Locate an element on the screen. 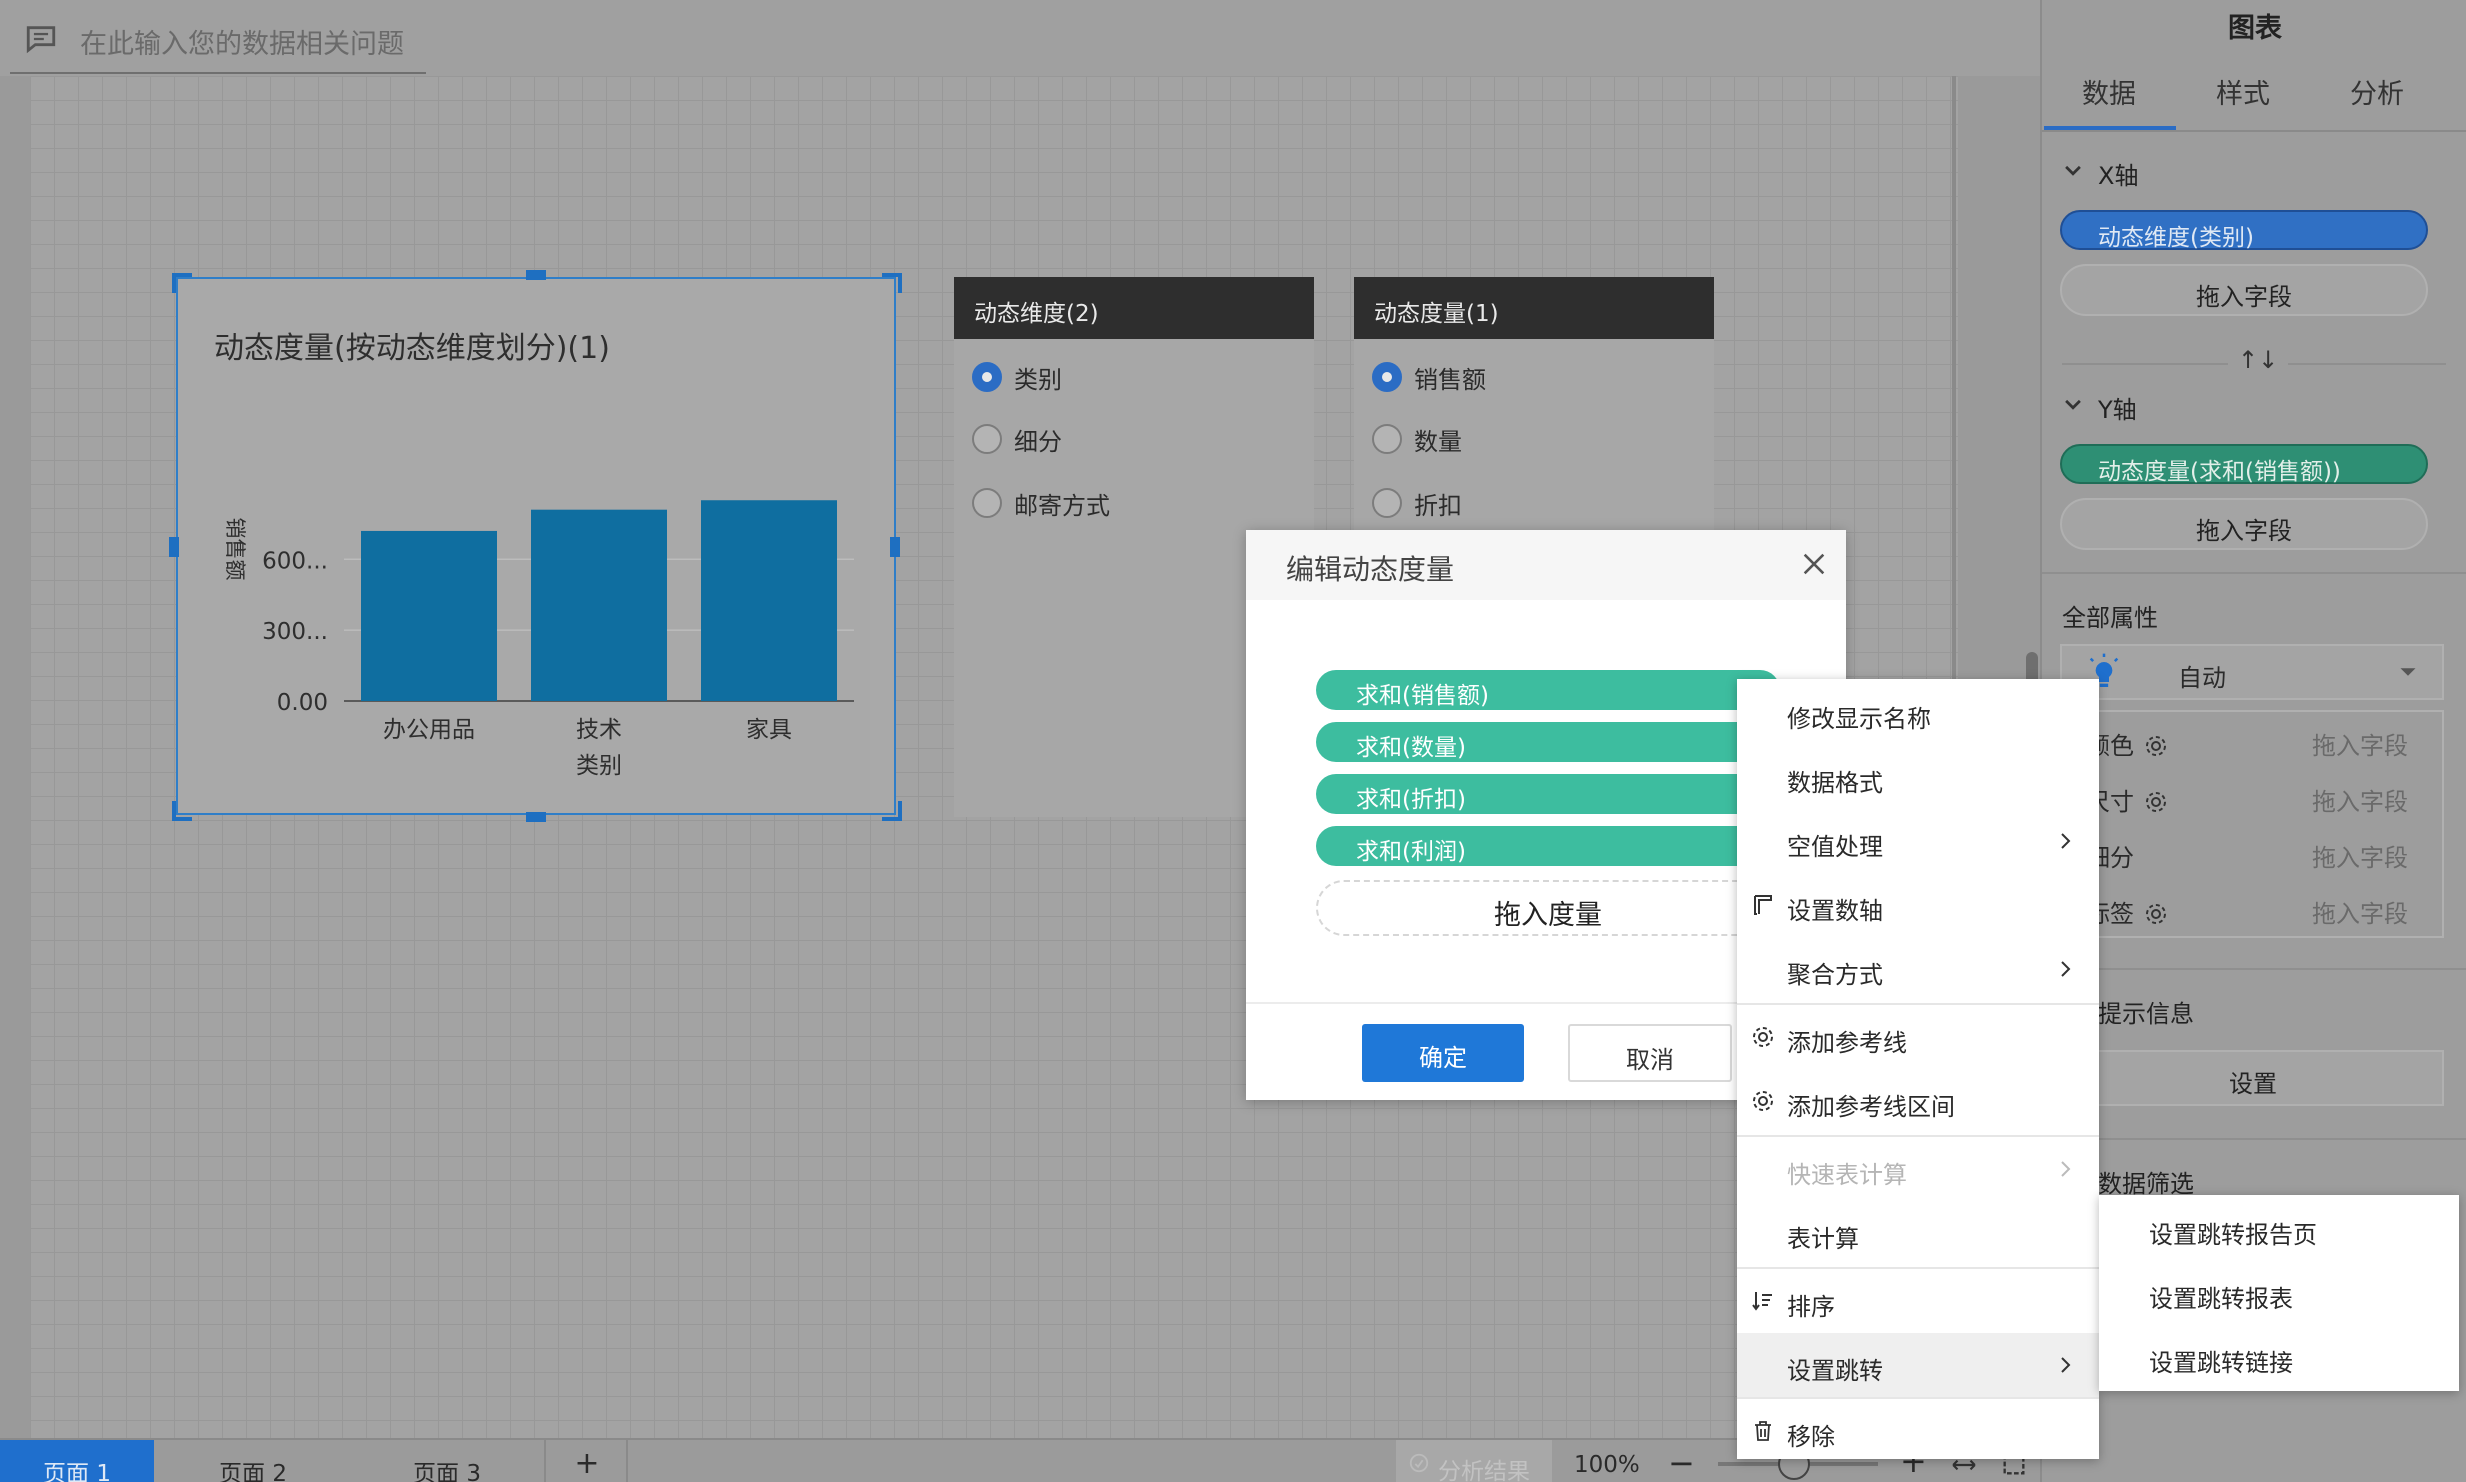  ask-placeholder: 在此输入您的数据相关问题 is located at coordinates (242, 44).